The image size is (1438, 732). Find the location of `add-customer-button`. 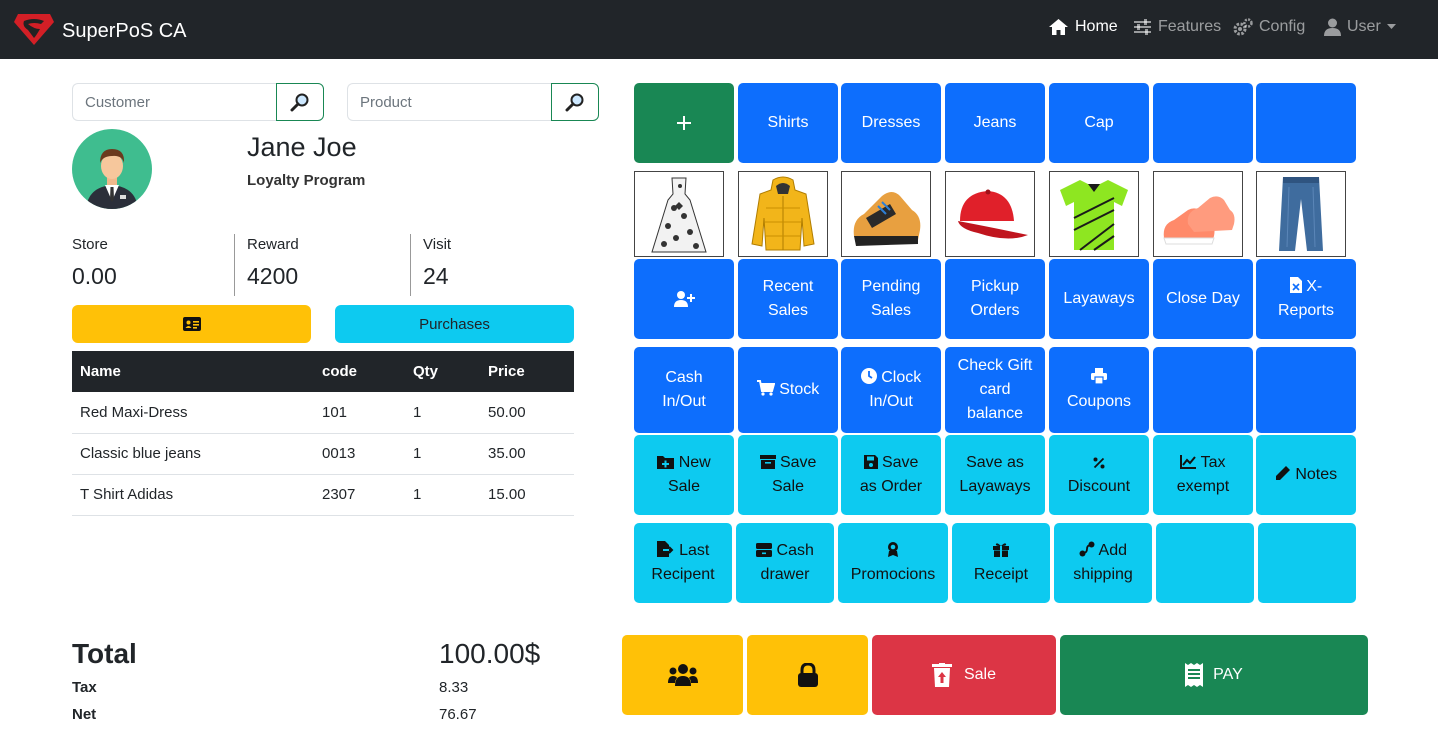

add-customer-button is located at coordinates (684, 299).